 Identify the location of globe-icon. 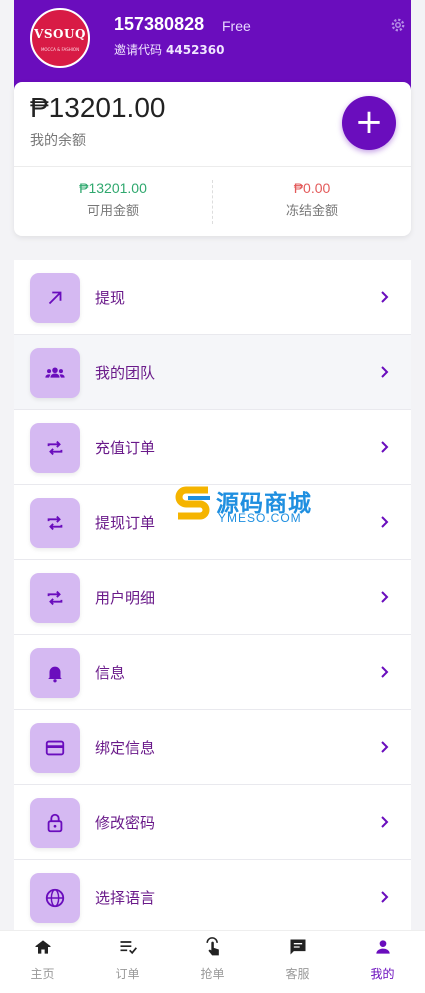
(55, 898).